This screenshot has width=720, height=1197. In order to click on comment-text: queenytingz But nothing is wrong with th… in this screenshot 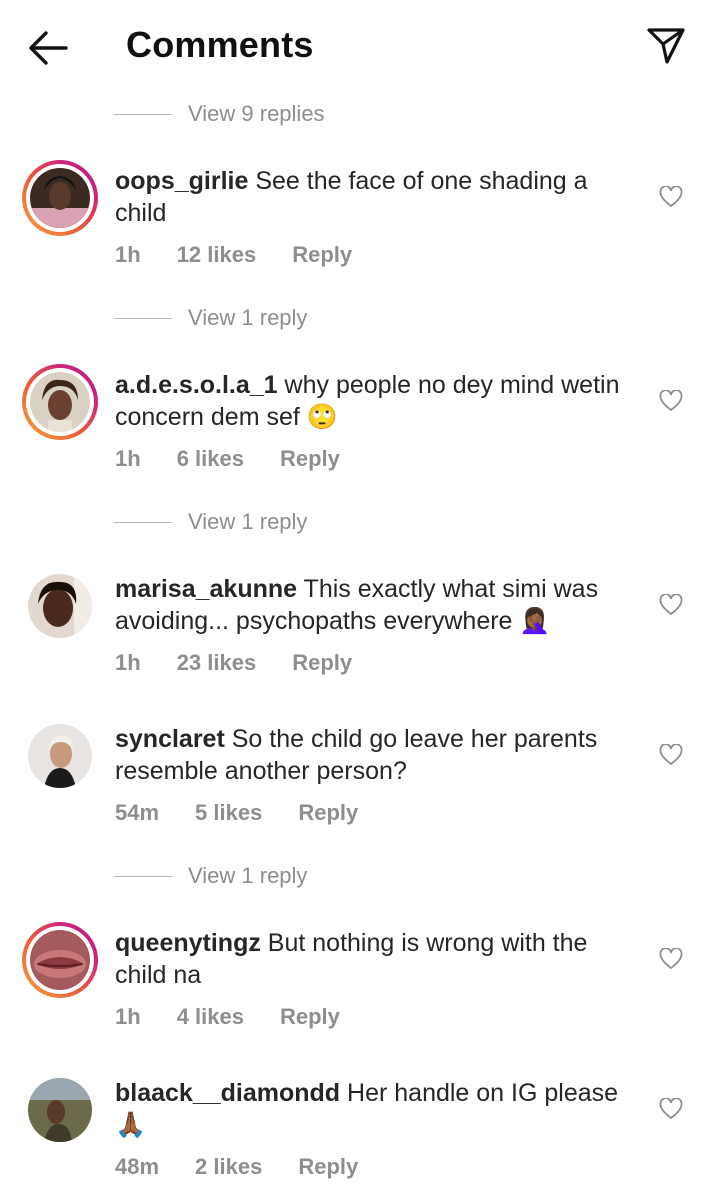, I will do `click(377, 959)`.